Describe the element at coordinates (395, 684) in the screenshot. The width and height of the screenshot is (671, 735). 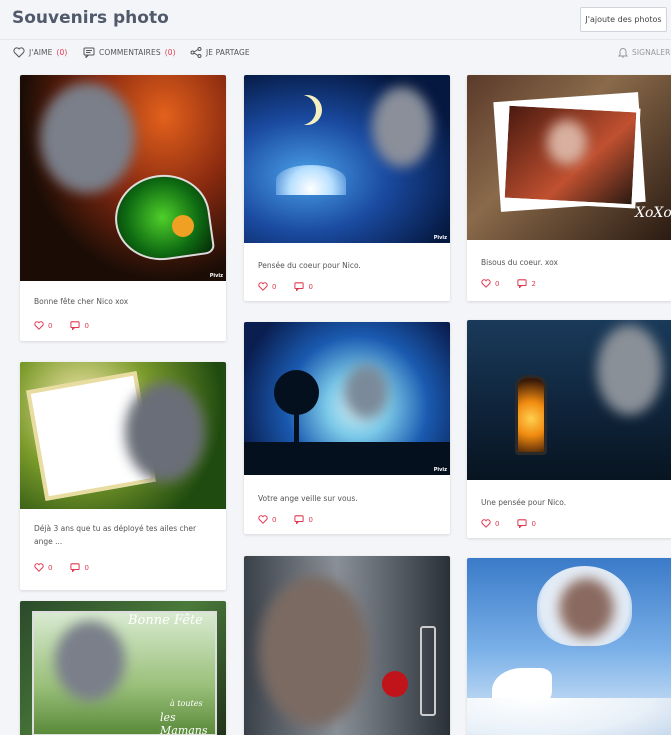
I see `red-rose` at that location.